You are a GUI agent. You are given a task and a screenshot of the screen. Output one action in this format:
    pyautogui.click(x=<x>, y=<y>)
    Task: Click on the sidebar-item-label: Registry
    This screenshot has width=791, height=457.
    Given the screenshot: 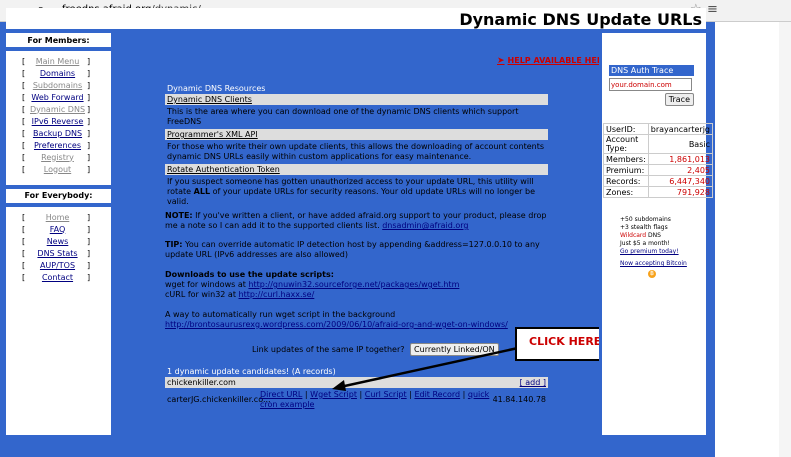 What is the action you would take?
    pyautogui.click(x=57, y=157)
    